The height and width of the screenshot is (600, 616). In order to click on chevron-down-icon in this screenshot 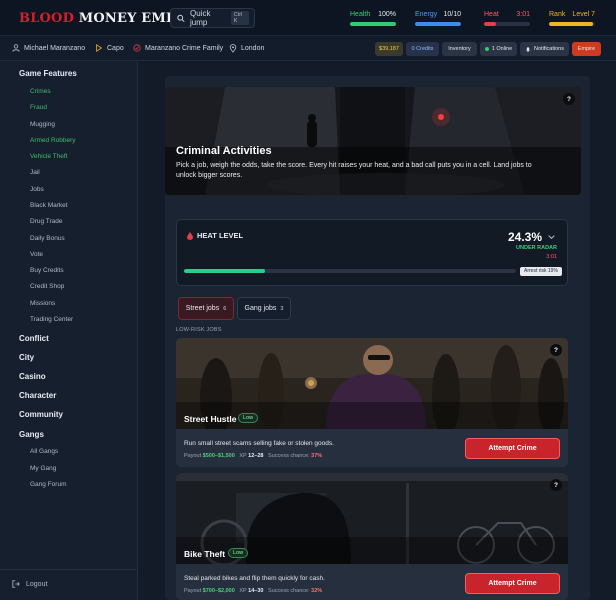, I will do `click(551, 237)`.